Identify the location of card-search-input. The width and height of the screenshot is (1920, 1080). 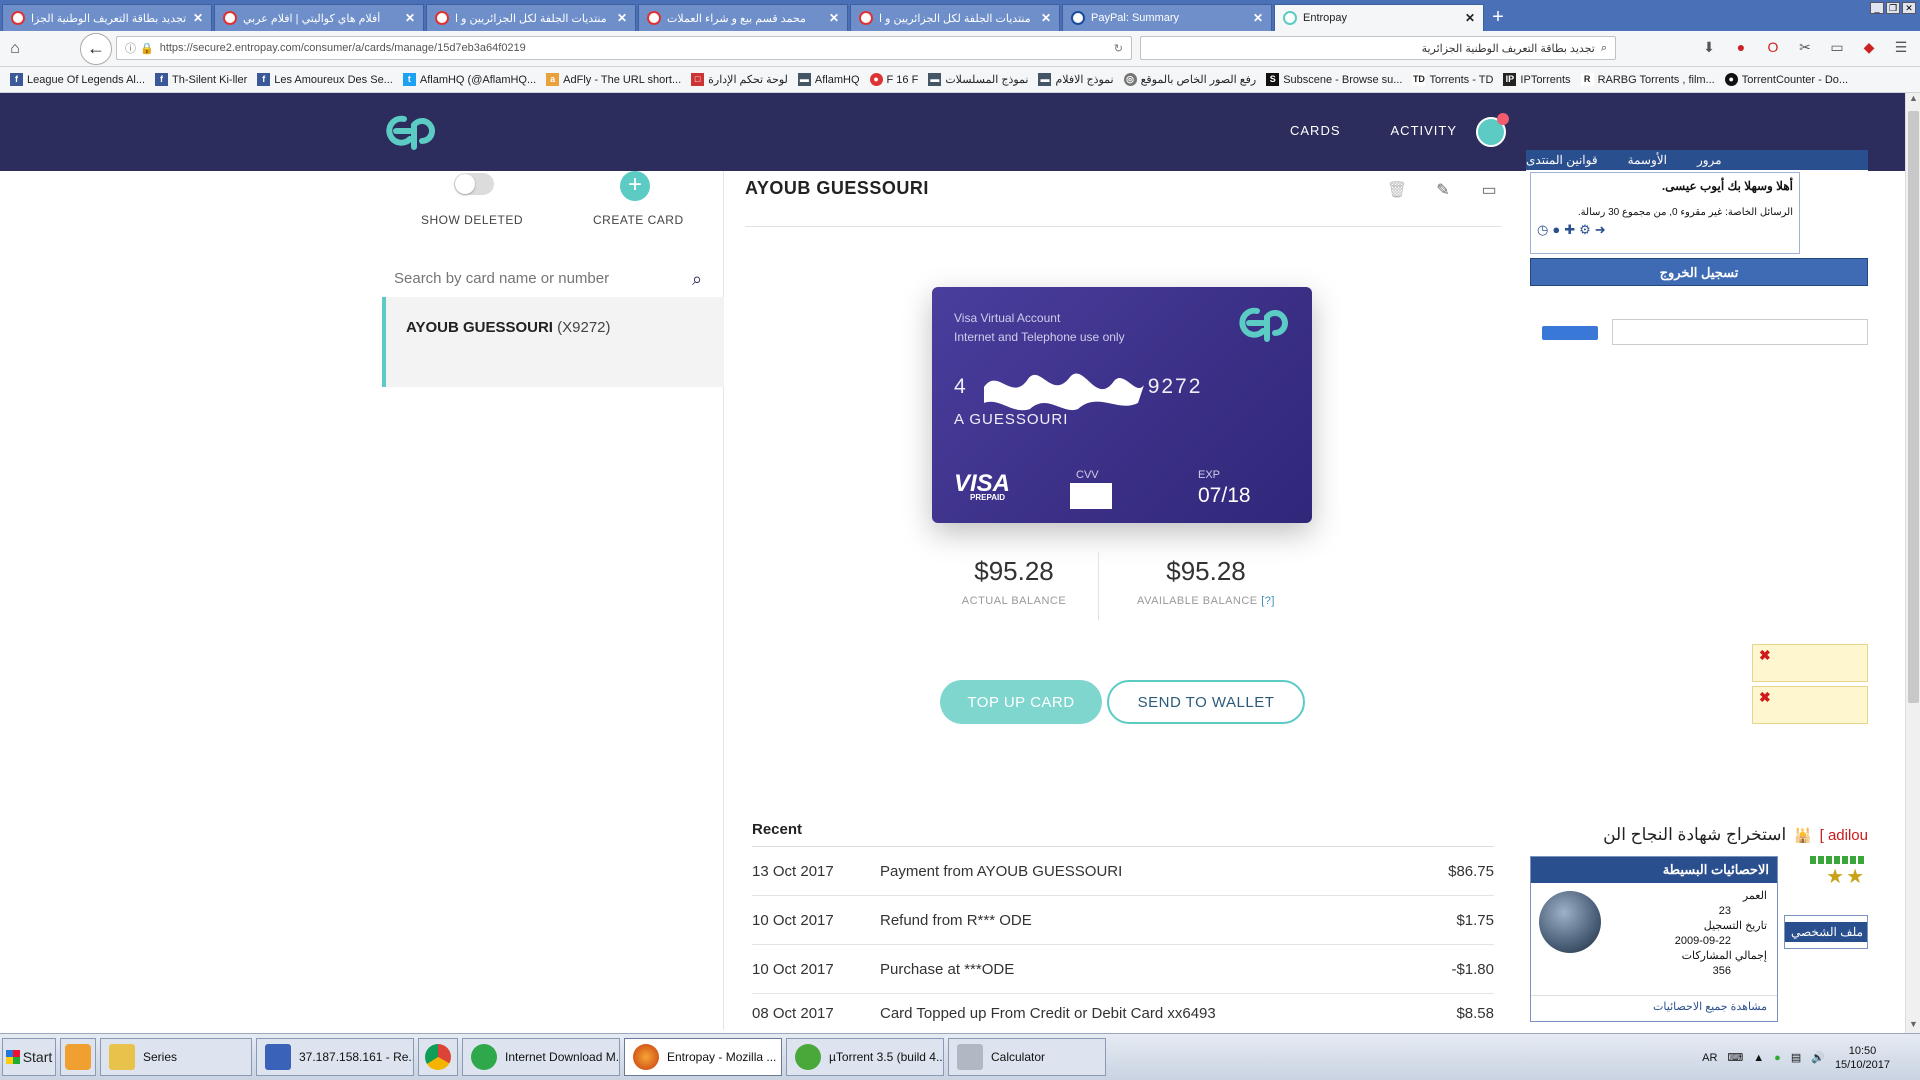
(543, 278).